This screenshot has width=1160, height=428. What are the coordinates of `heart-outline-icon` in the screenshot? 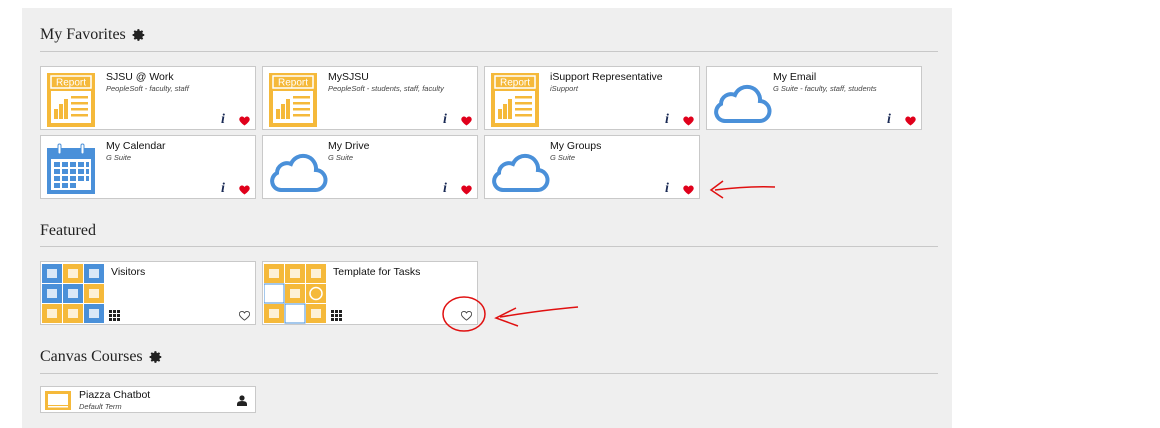 It's located at (244, 316).